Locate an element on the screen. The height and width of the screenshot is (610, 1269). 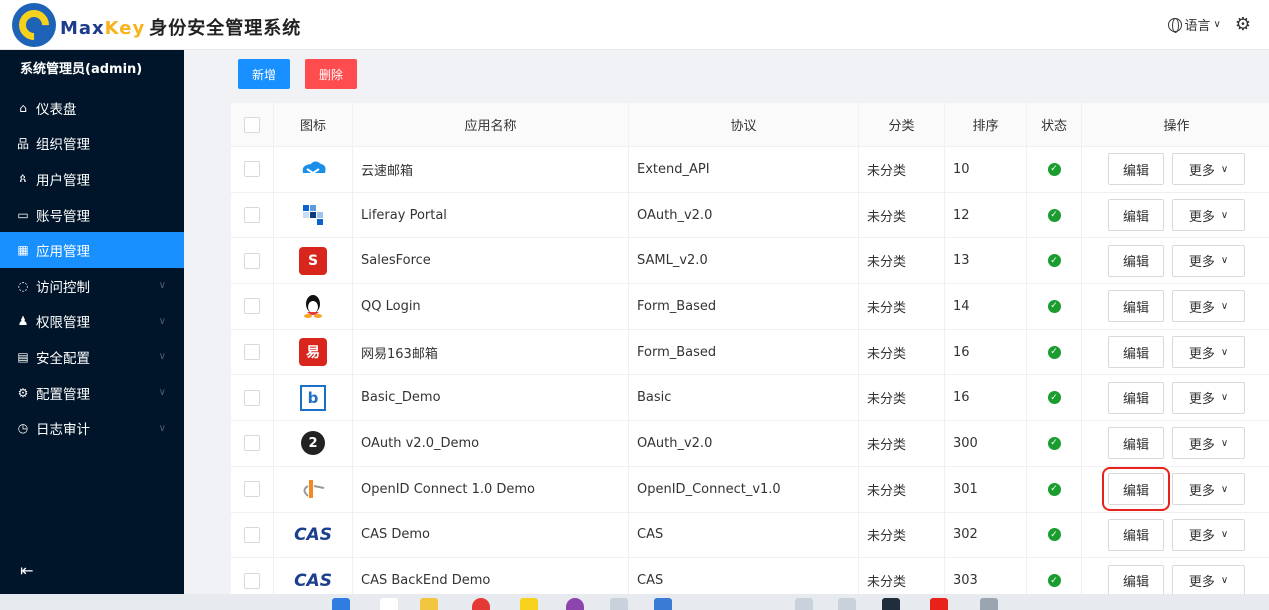
app-name: SalesForce is located at coordinates (491, 261).